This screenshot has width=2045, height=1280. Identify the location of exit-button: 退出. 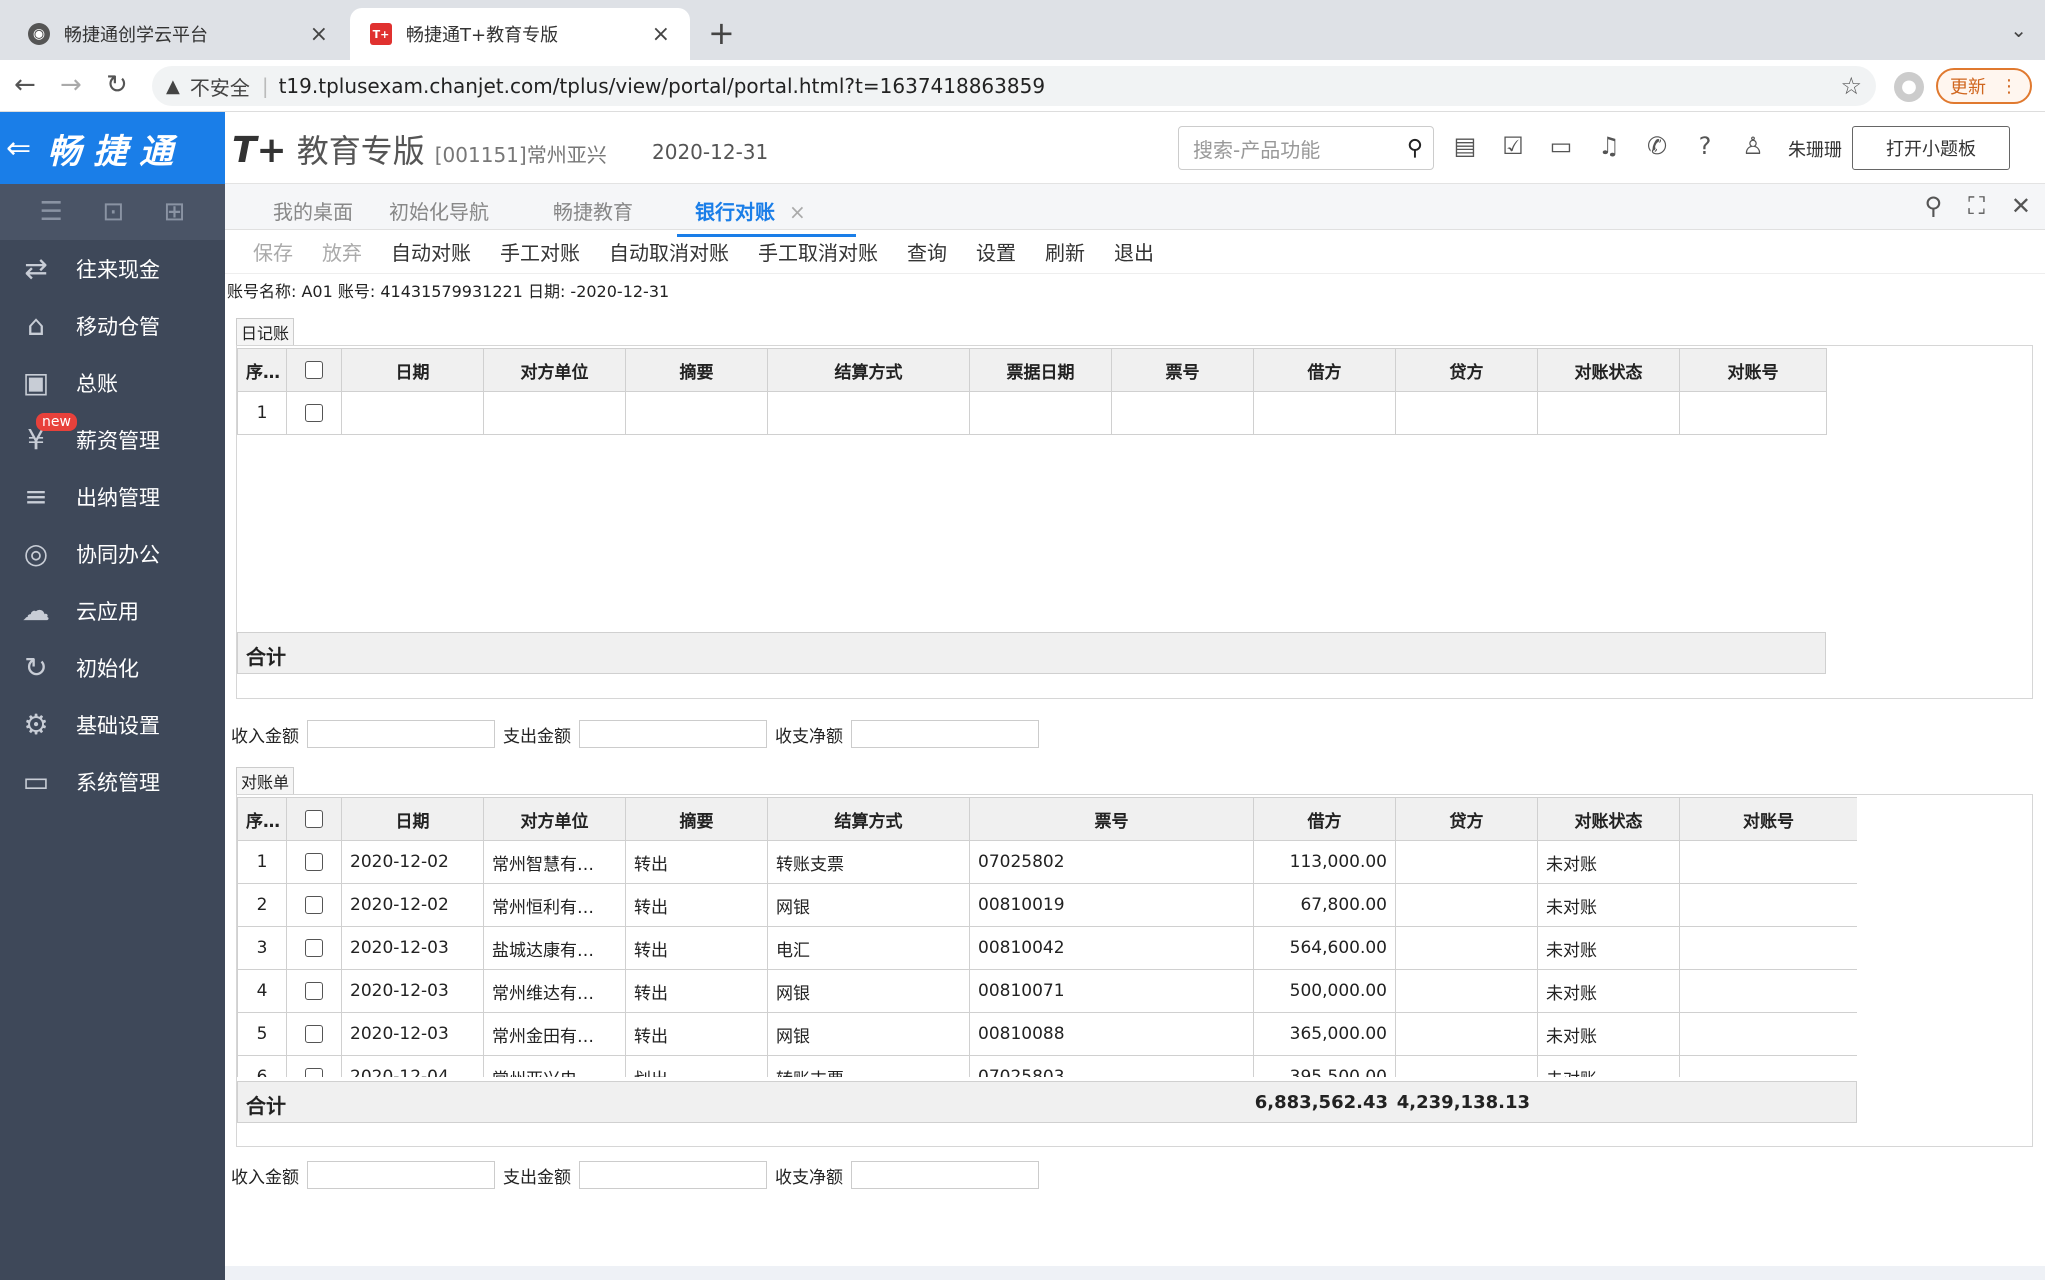
(1134, 251).